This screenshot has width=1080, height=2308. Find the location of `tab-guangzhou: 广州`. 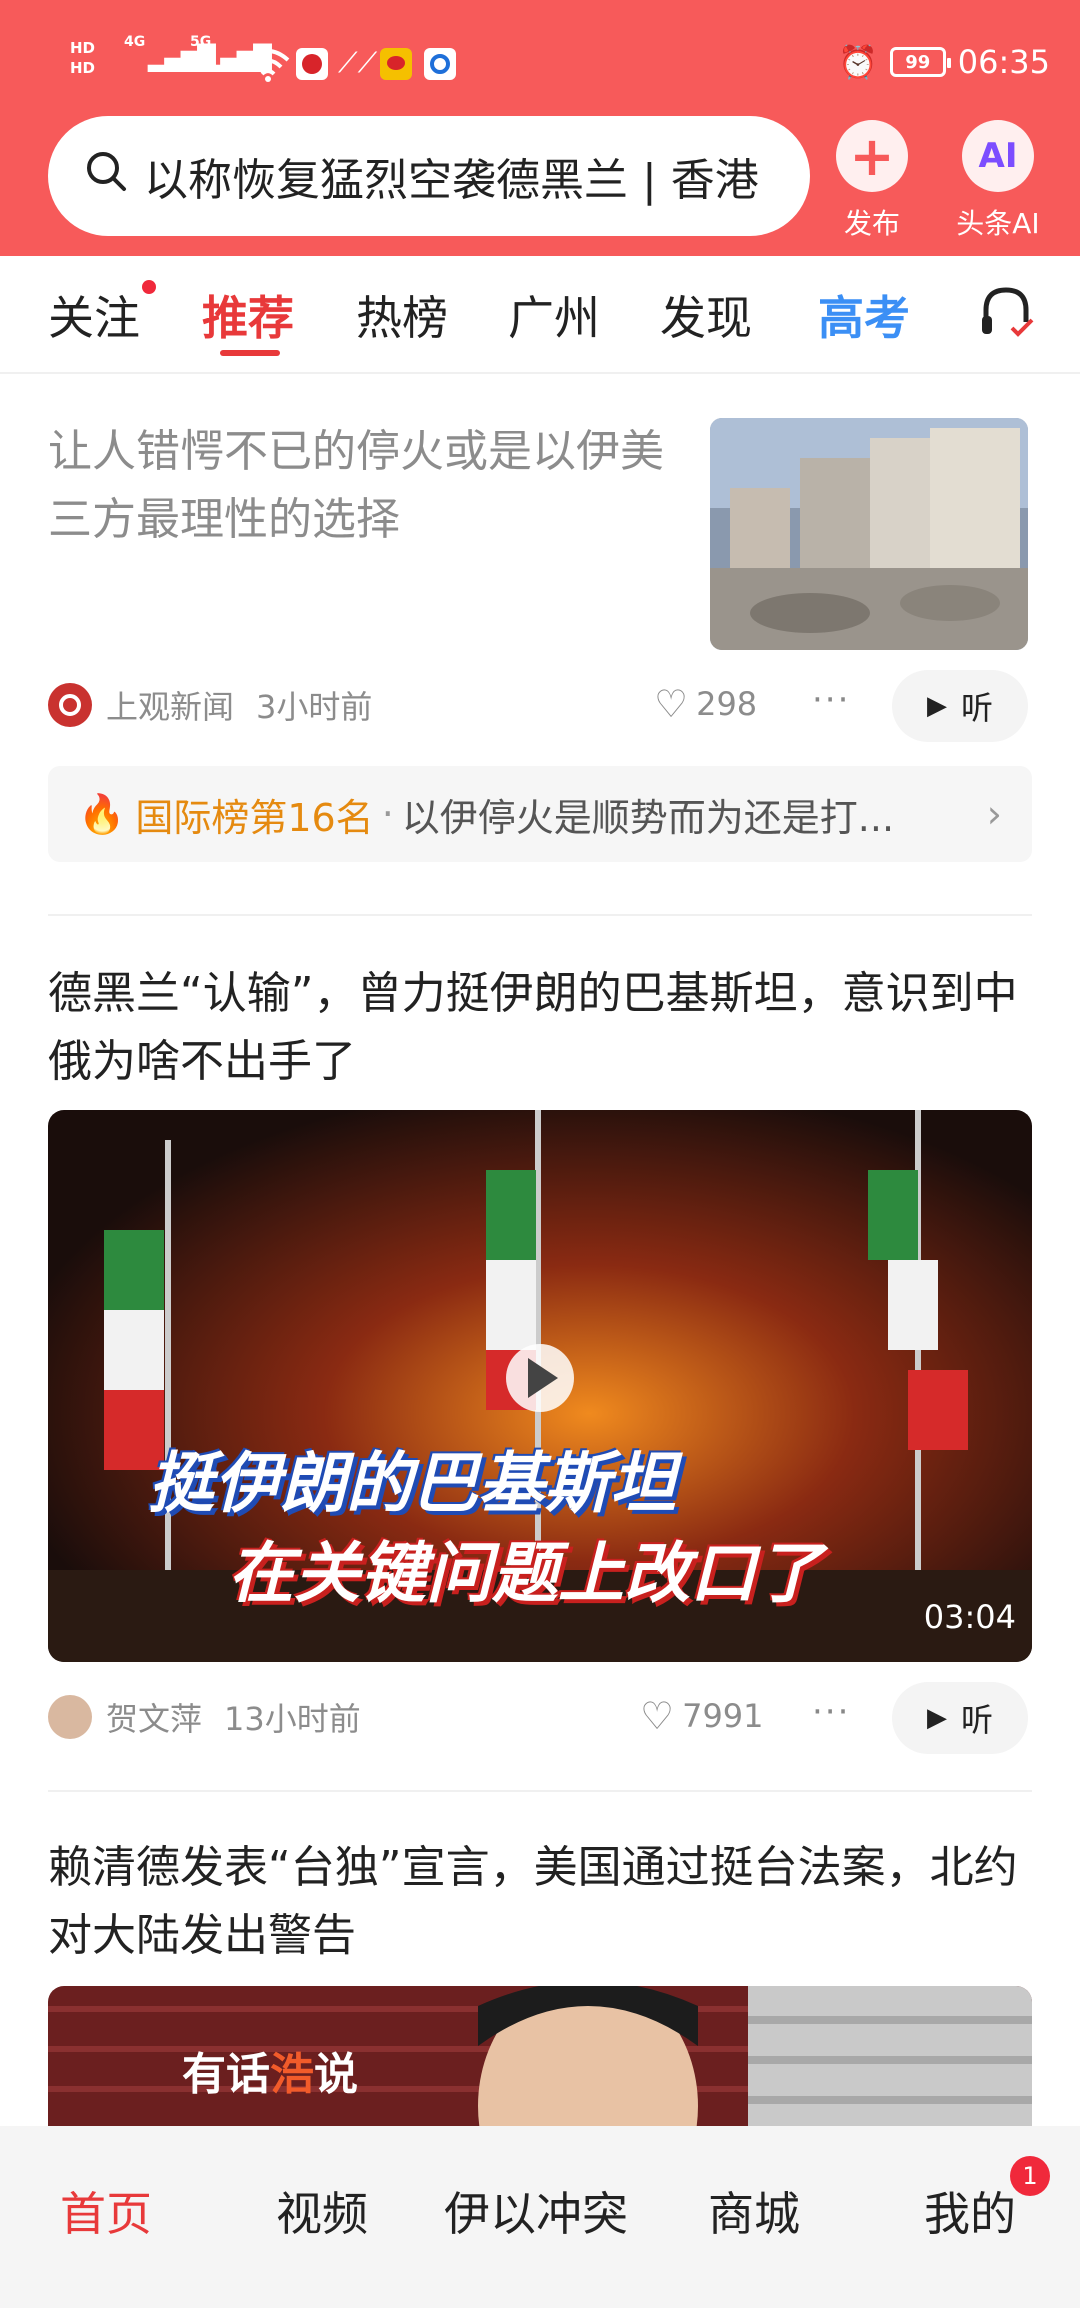

tab-guangzhou: 广州 is located at coordinates (554, 315).